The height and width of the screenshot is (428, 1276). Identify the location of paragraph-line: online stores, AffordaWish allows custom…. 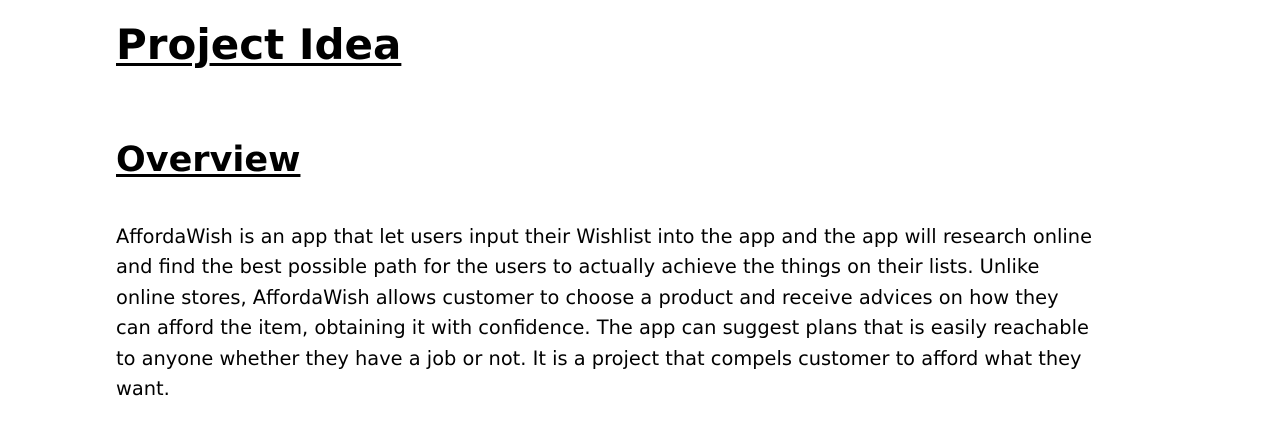
(587, 297).